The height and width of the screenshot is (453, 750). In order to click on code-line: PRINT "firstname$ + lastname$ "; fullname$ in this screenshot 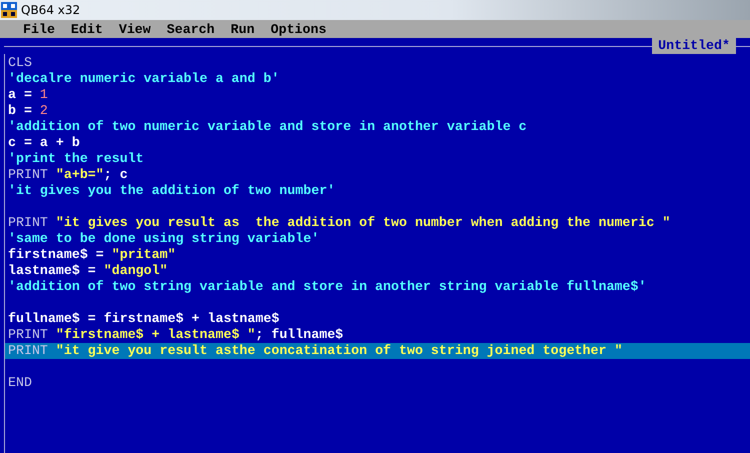, I will do `click(175, 335)`.